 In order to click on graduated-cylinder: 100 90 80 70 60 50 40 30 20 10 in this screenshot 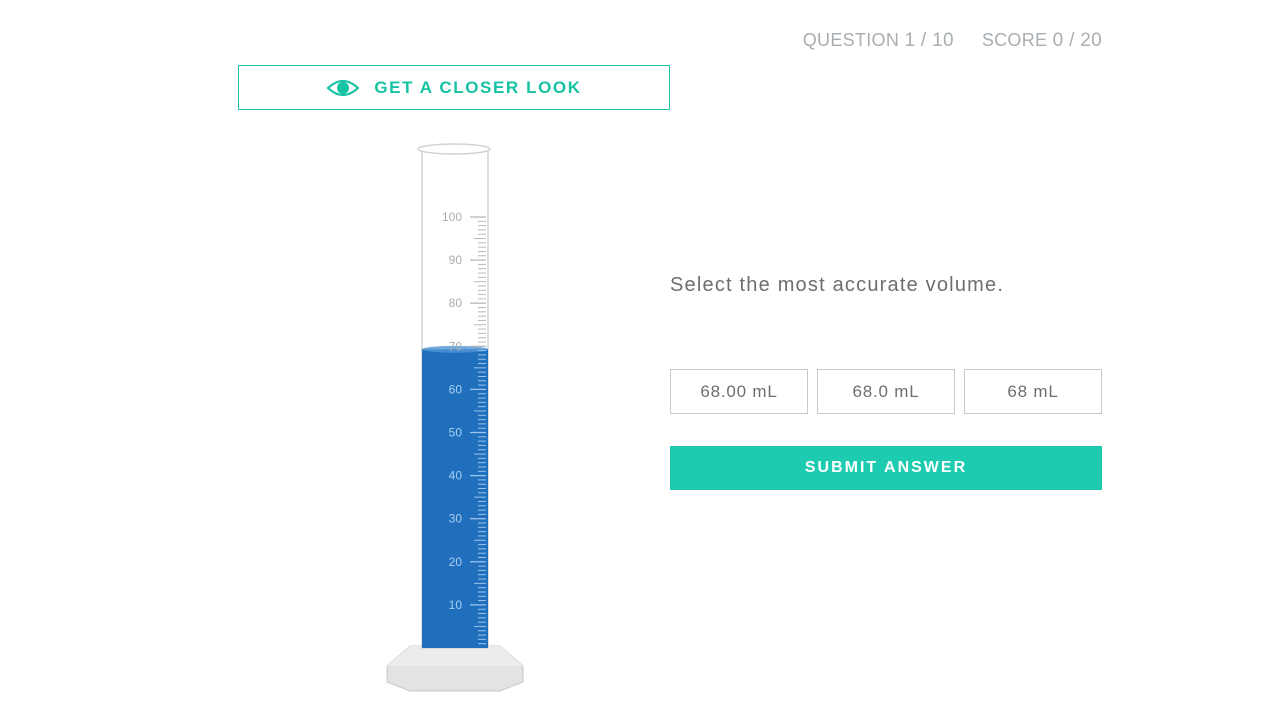, I will do `click(455, 417)`.